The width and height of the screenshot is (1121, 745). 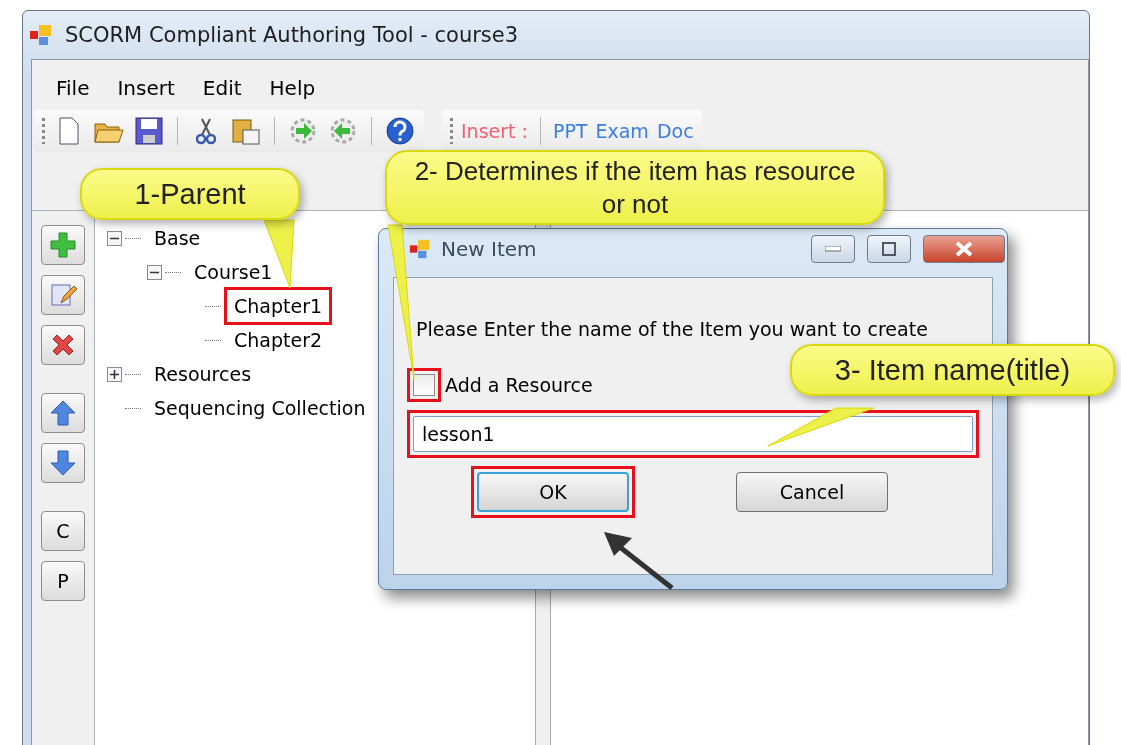 I want to click on tree-item: Chapter1, so click(x=278, y=306).